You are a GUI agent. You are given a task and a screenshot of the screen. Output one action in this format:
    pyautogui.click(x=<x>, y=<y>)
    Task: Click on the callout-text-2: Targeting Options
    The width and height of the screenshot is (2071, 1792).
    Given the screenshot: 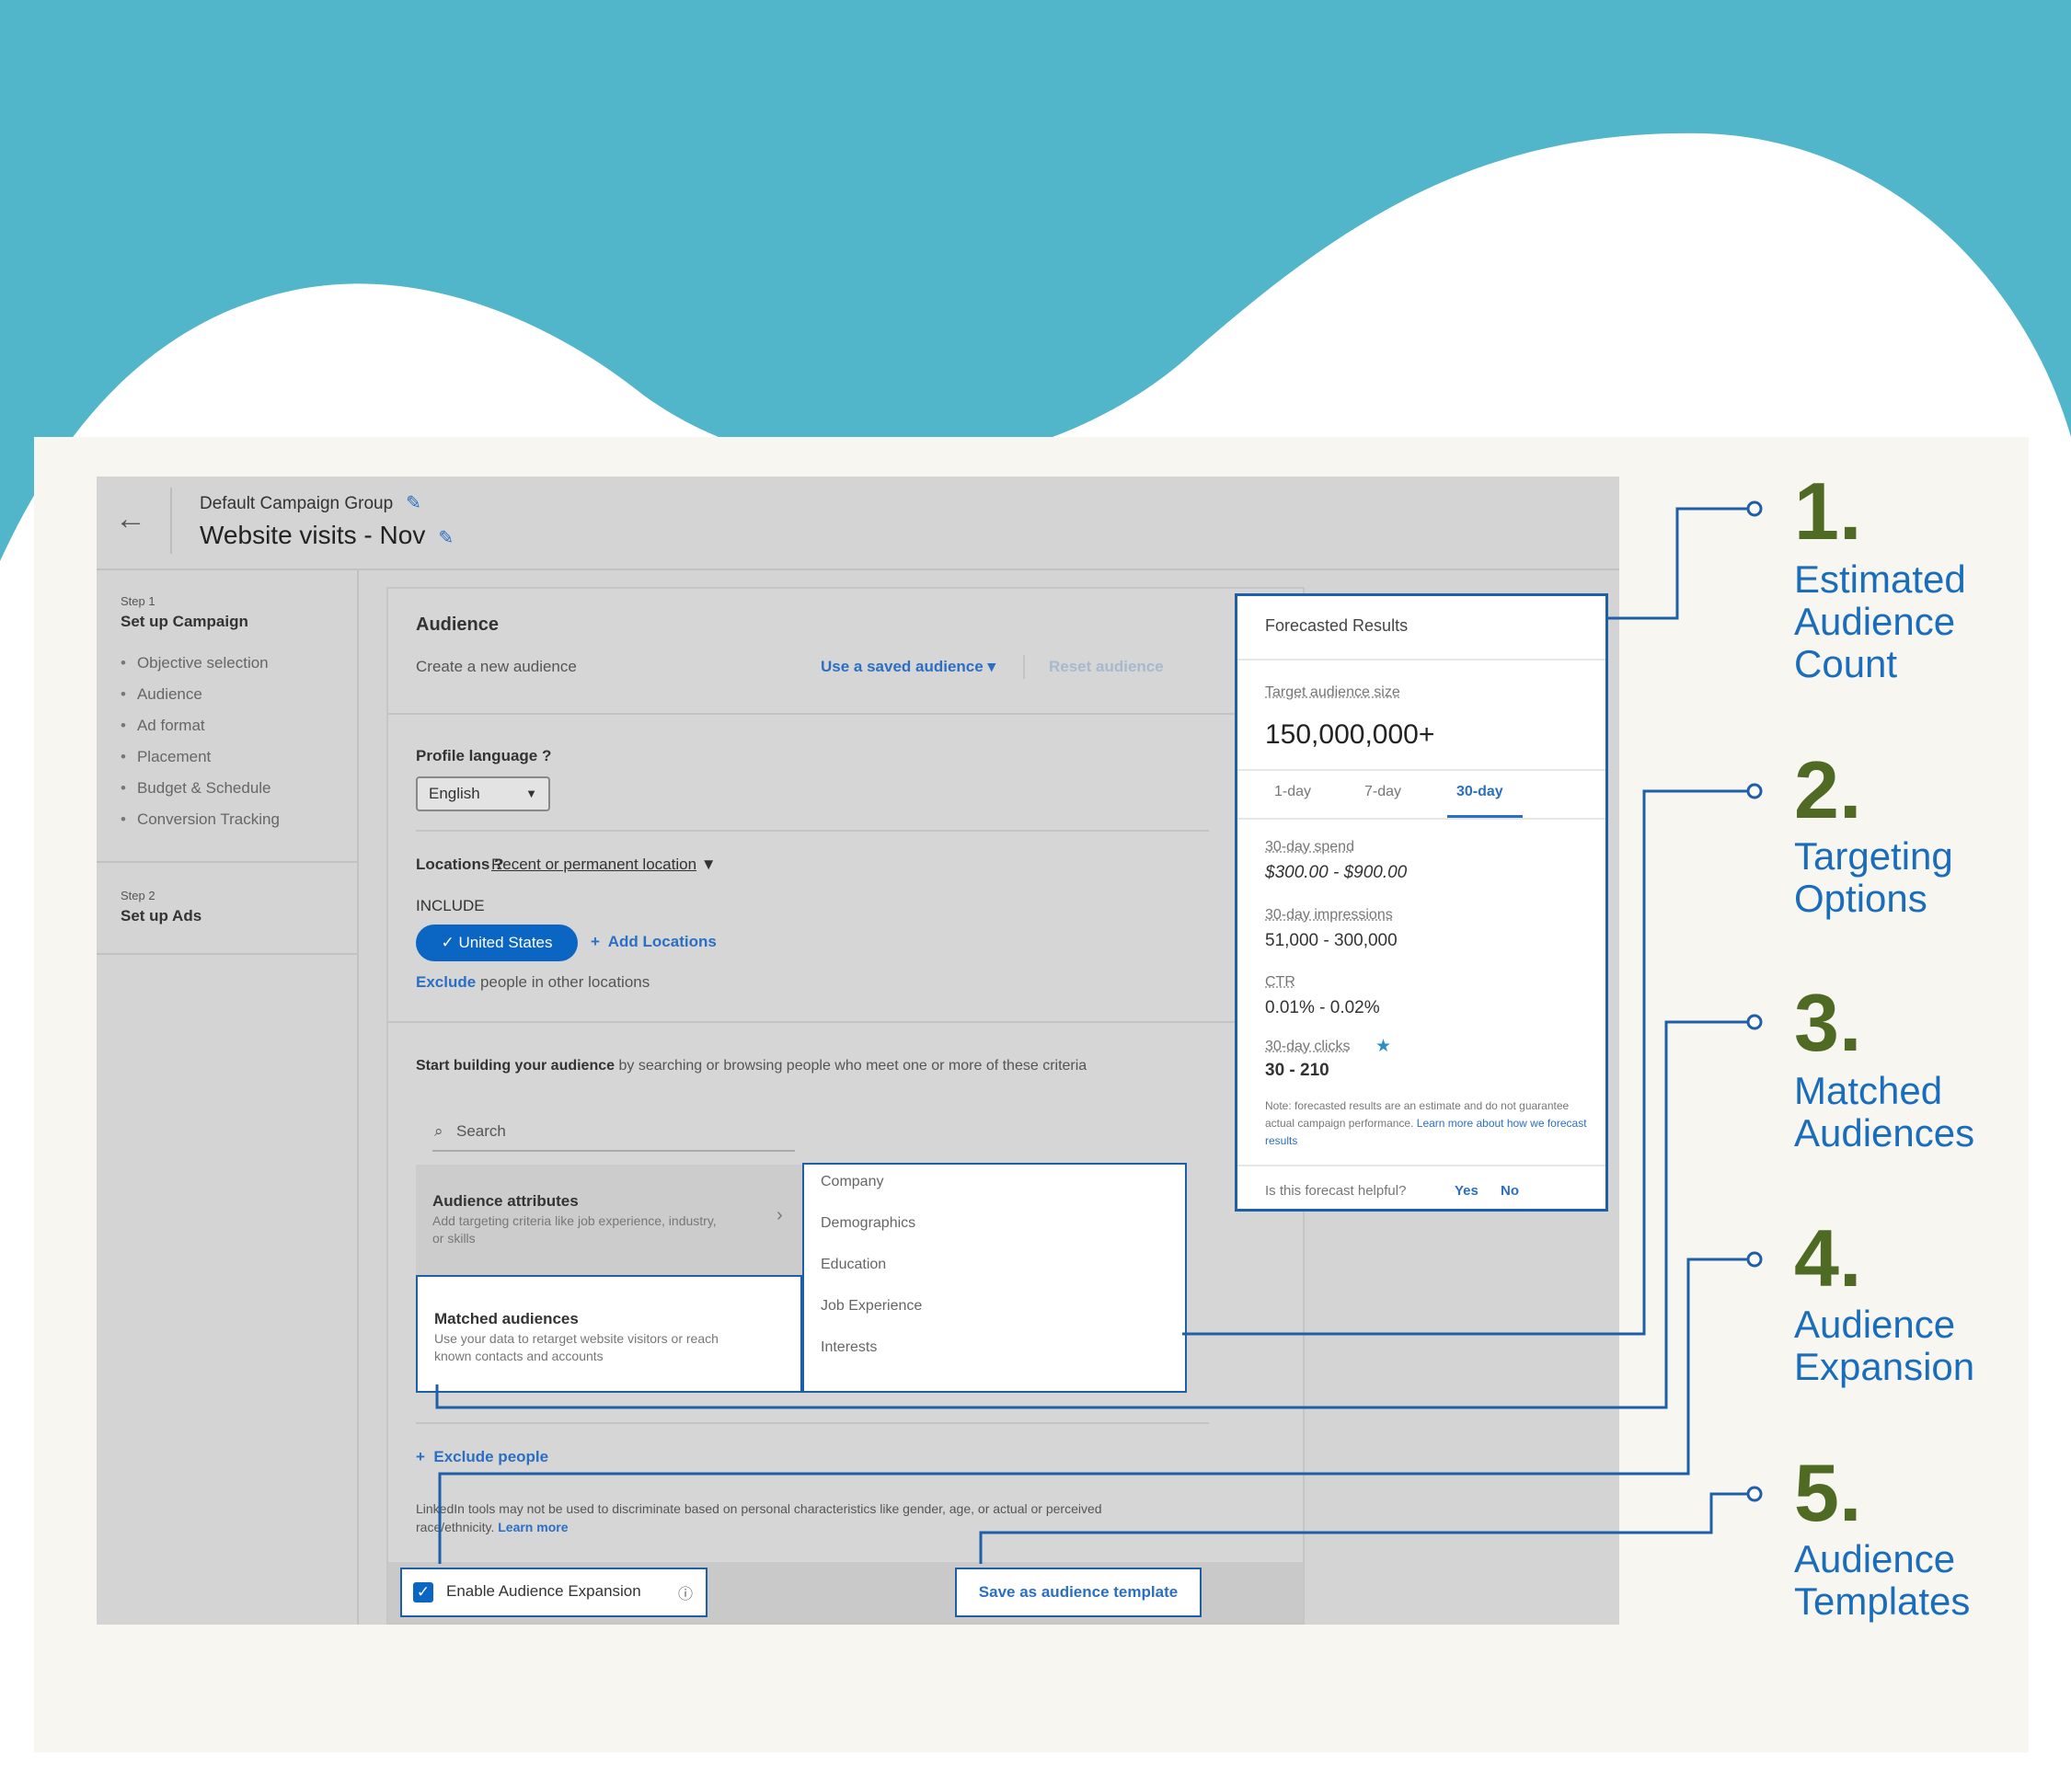 What is the action you would take?
    pyautogui.click(x=1873, y=877)
    